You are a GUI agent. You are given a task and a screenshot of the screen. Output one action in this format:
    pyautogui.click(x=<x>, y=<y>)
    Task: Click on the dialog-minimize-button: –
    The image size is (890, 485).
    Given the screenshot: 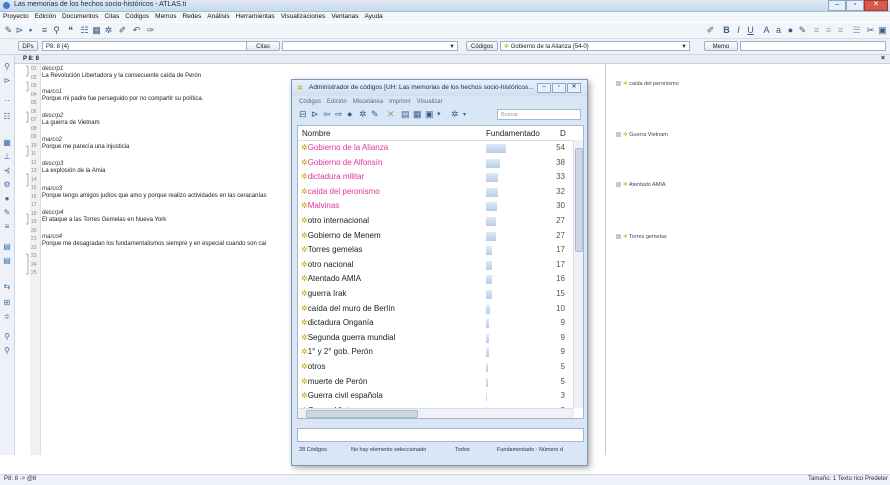 What is the action you would take?
    pyautogui.click(x=544, y=88)
    